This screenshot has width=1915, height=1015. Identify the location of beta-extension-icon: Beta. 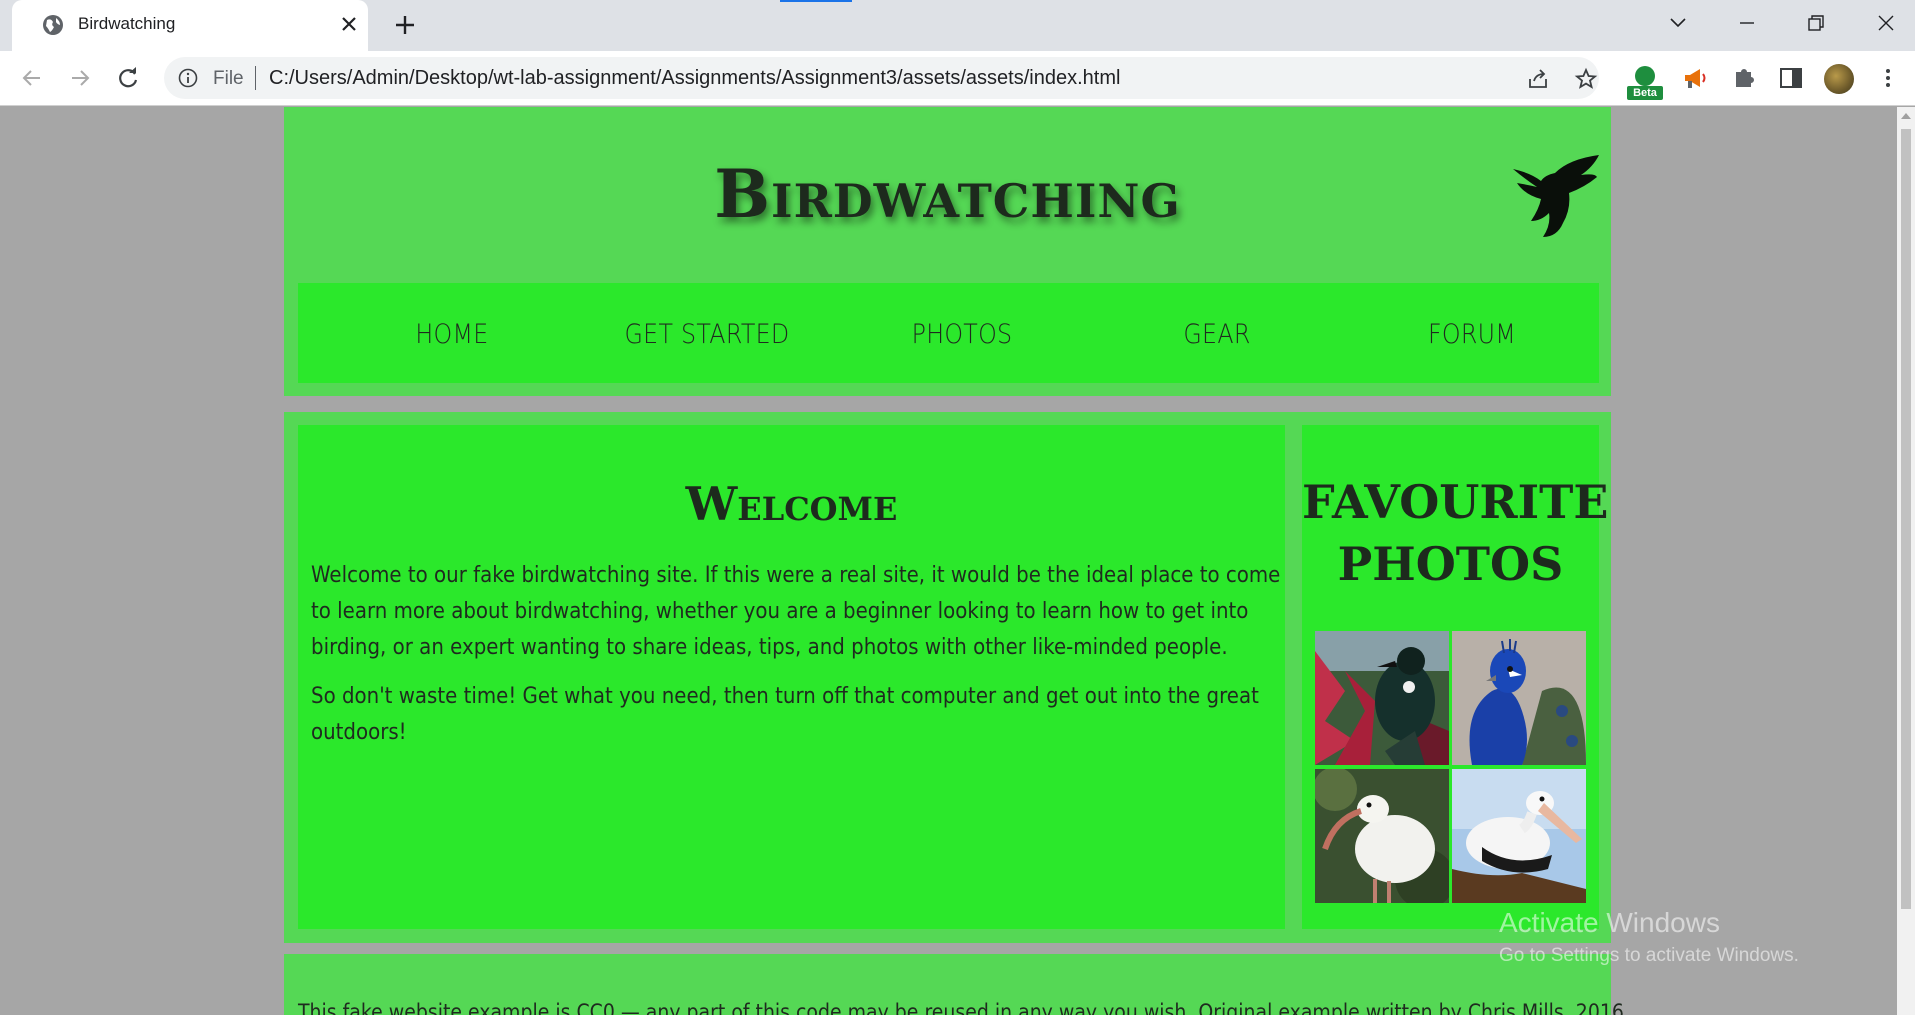
(1645, 83).